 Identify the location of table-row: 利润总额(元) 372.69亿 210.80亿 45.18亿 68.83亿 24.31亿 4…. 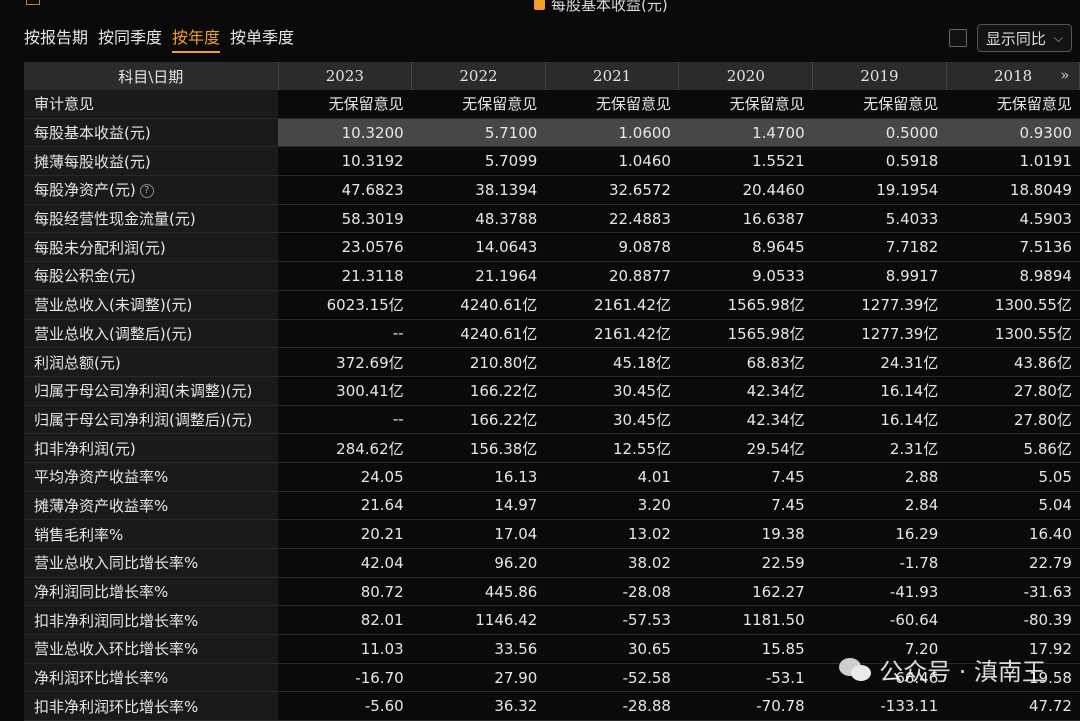
(552, 362).